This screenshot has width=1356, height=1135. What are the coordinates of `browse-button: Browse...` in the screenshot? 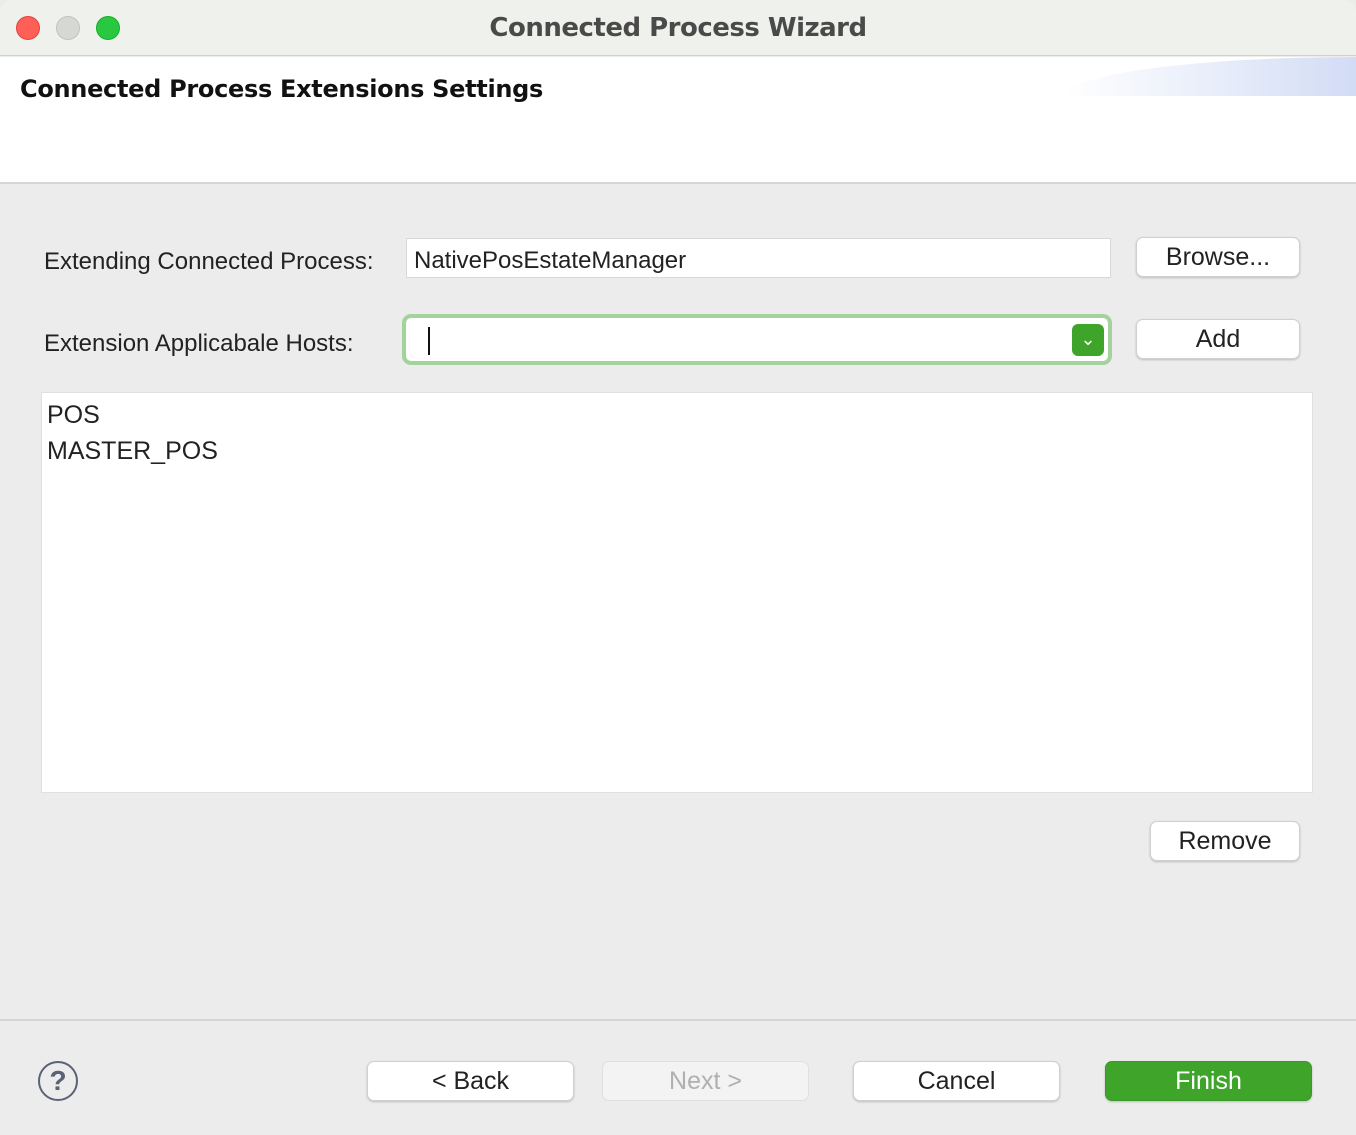 It's located at (1218, 257).